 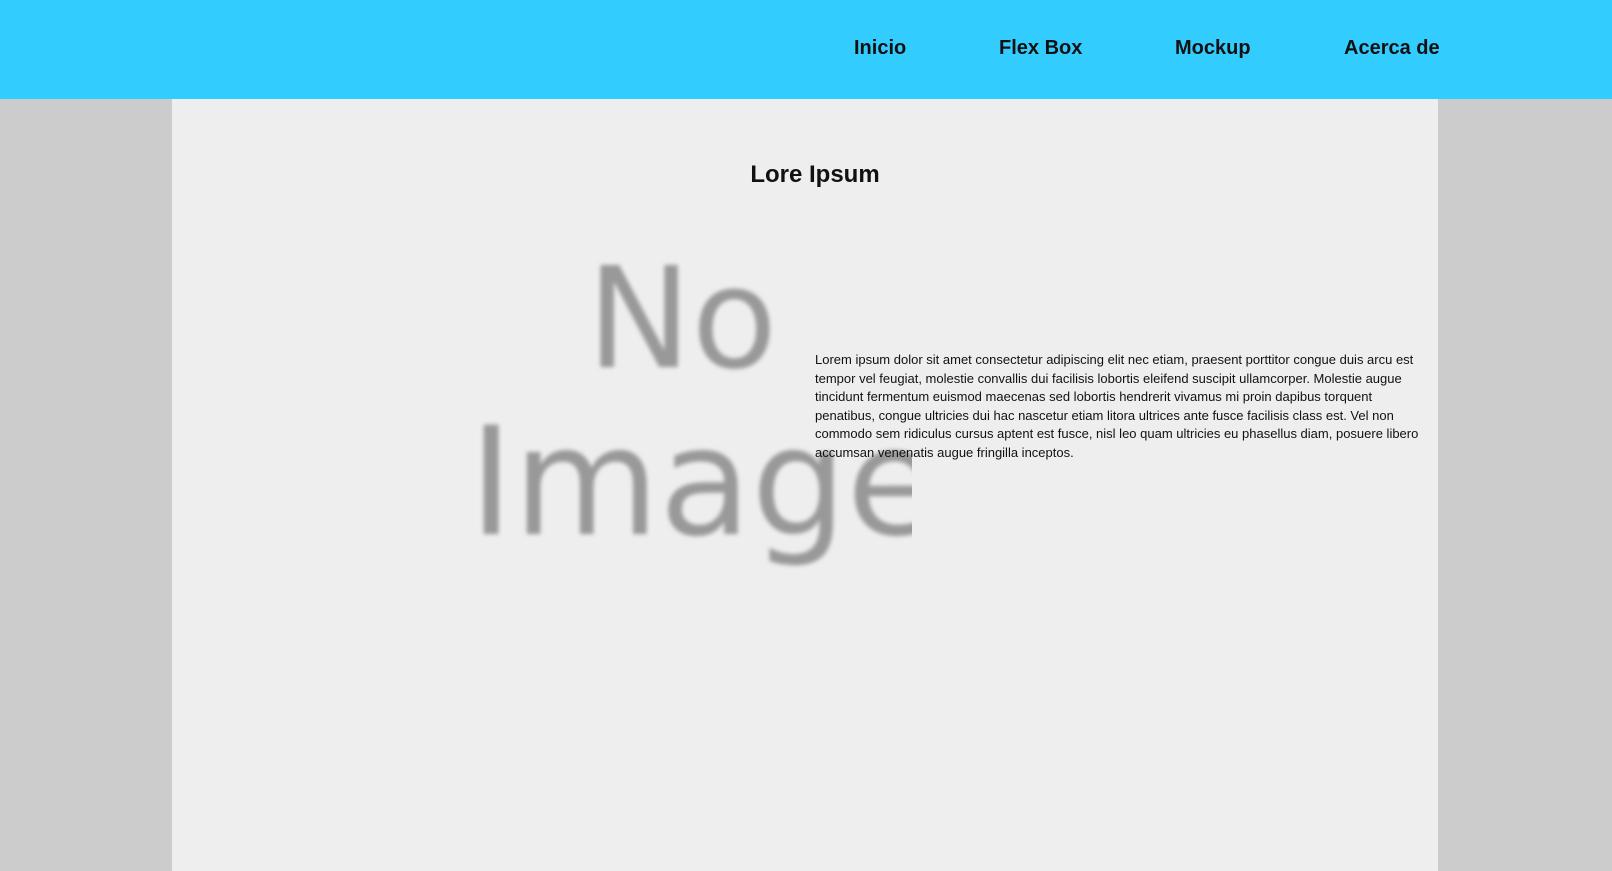 I want to click on no-image-line1: No, so click(x=682, y=325).